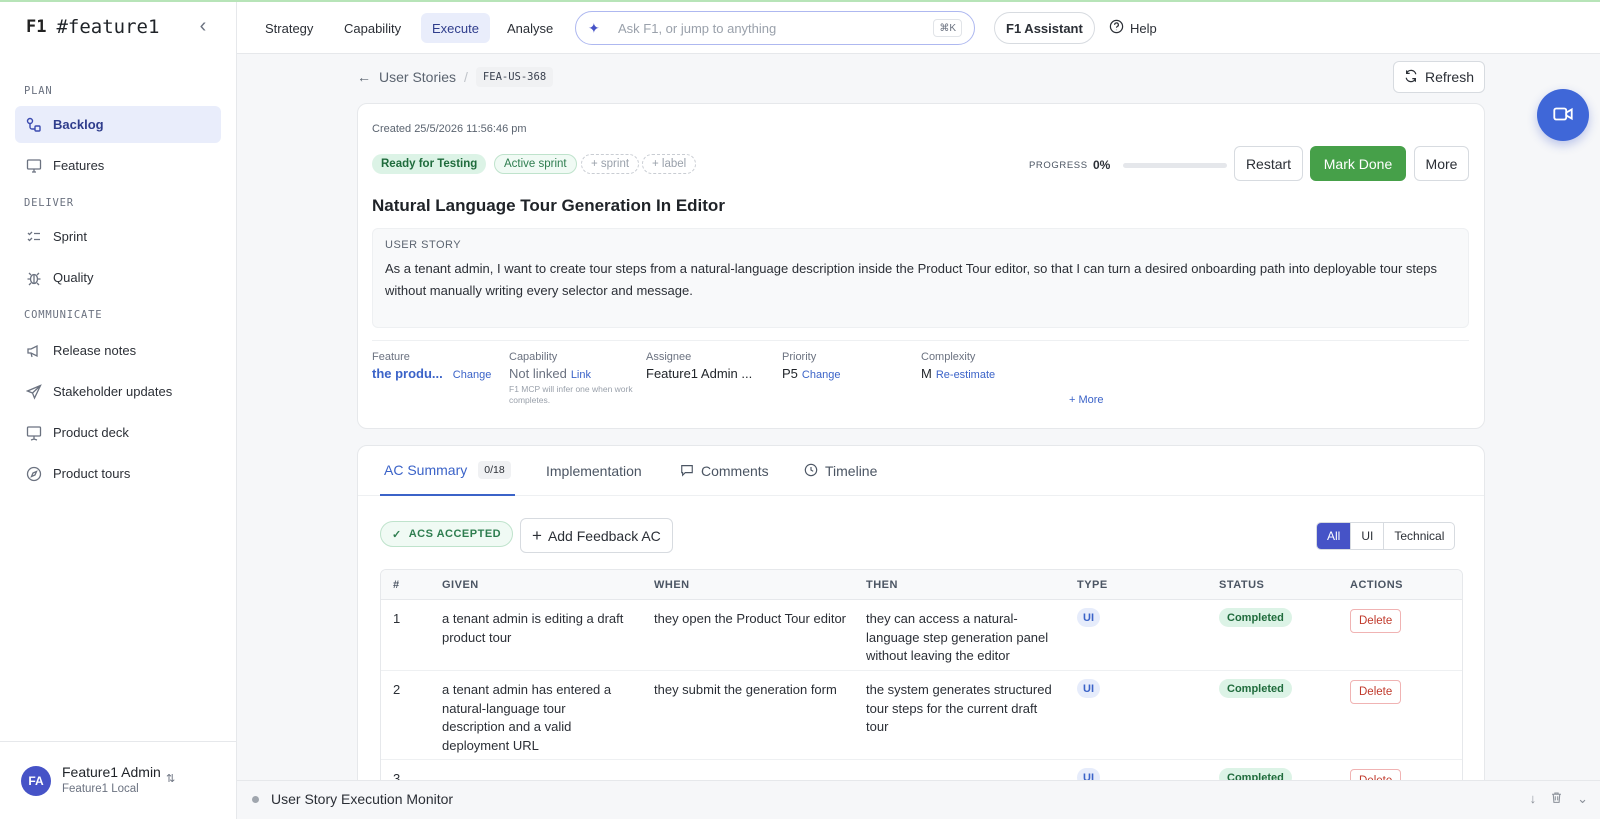  I want to click on sidebar-item-label: Release notes, so click(95, 350).